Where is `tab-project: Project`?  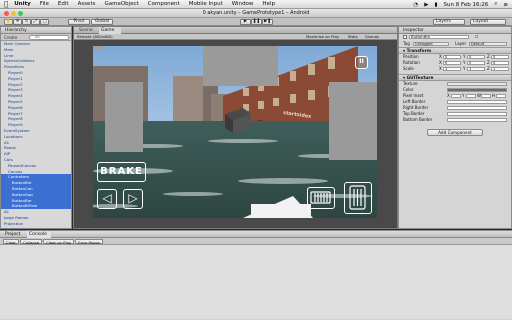
tab-project: Project is located at coordinates (14, 234).